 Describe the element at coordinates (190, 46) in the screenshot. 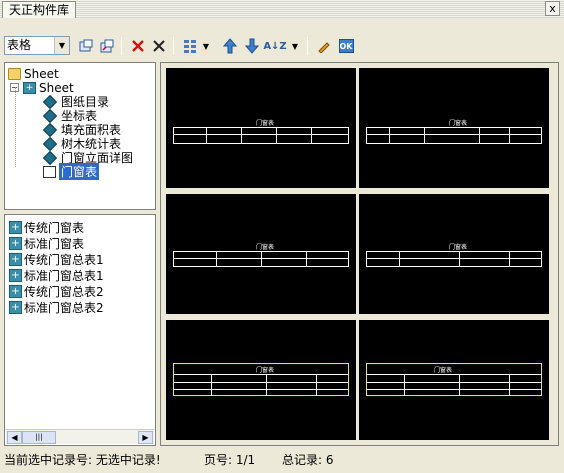

I see `view-mode-icon` at that location.